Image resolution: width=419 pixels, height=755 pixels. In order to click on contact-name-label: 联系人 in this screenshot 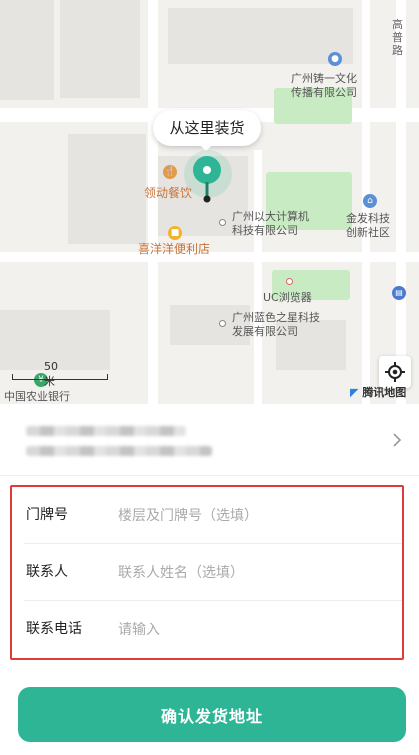, I will do `click(47, 572)`.